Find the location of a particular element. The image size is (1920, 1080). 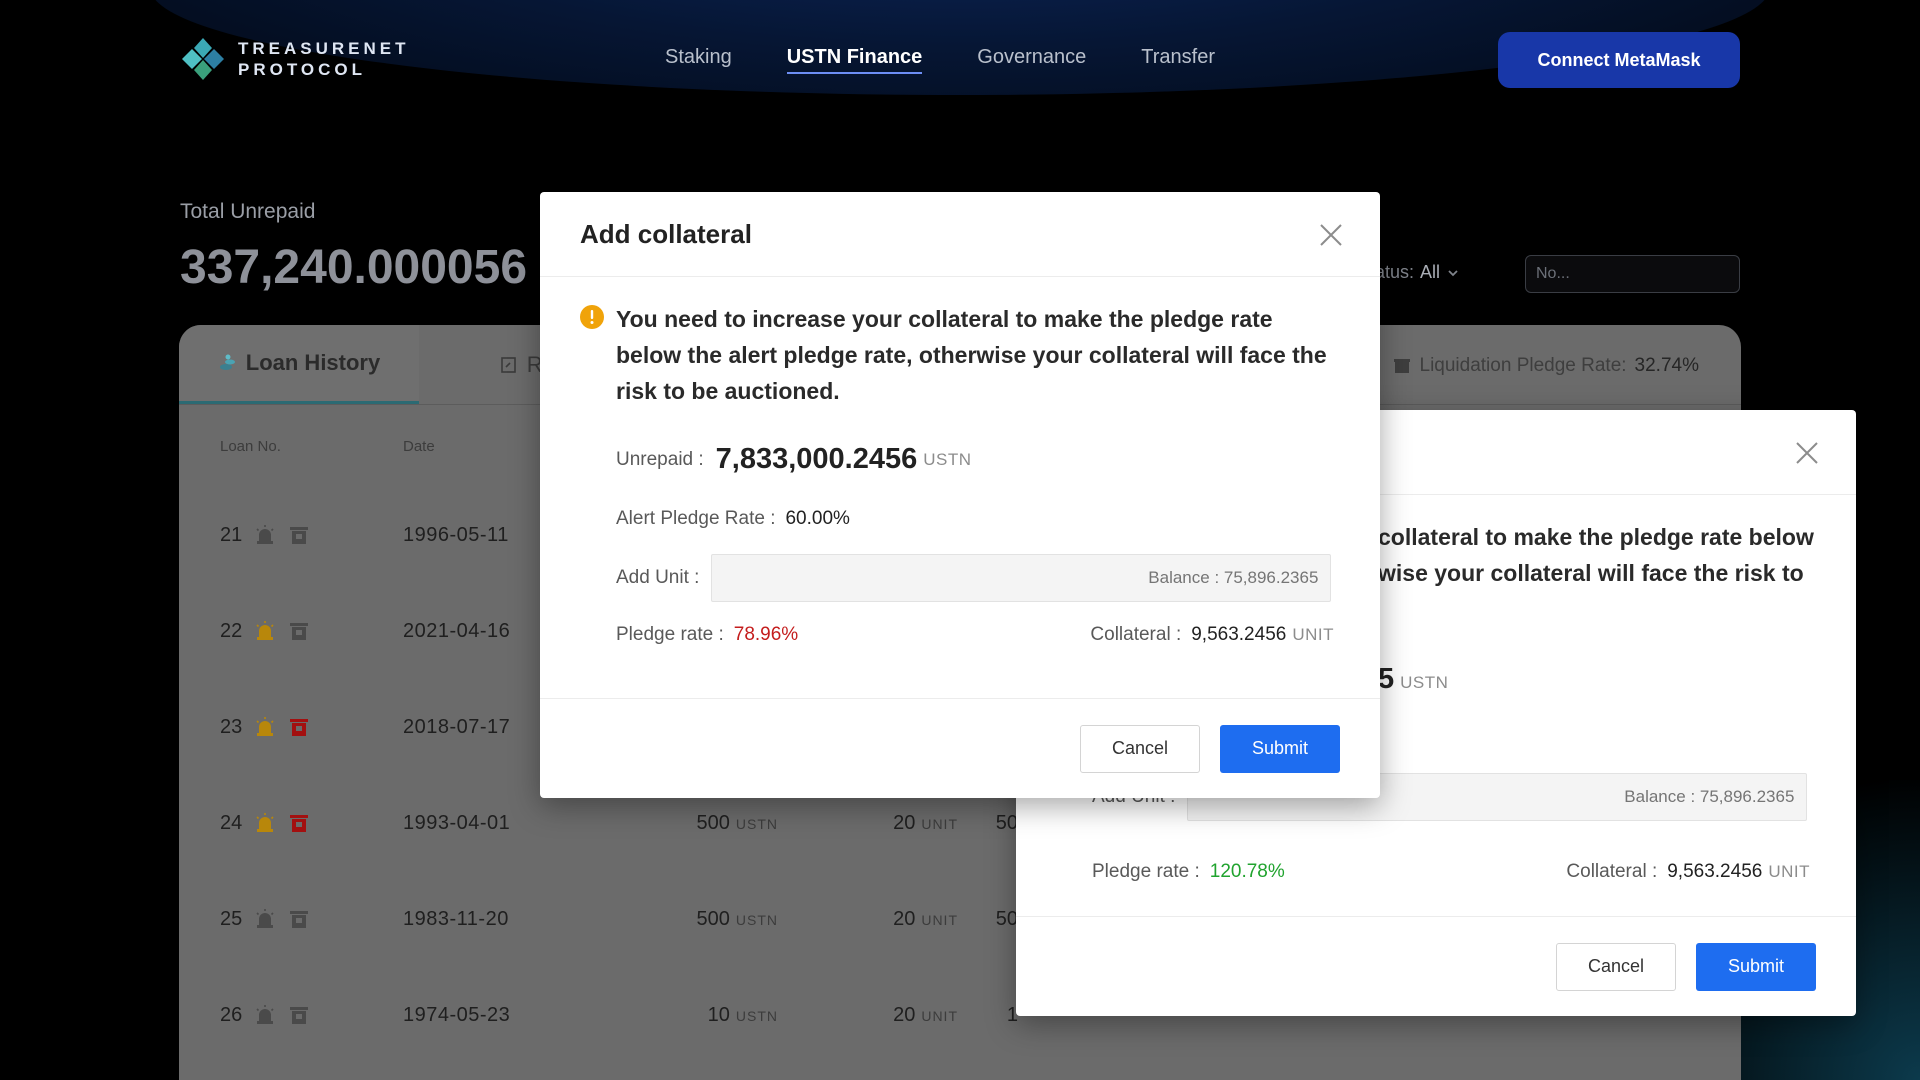

loan-date: 1974-05-23 is located at coordinates (457, 1014).